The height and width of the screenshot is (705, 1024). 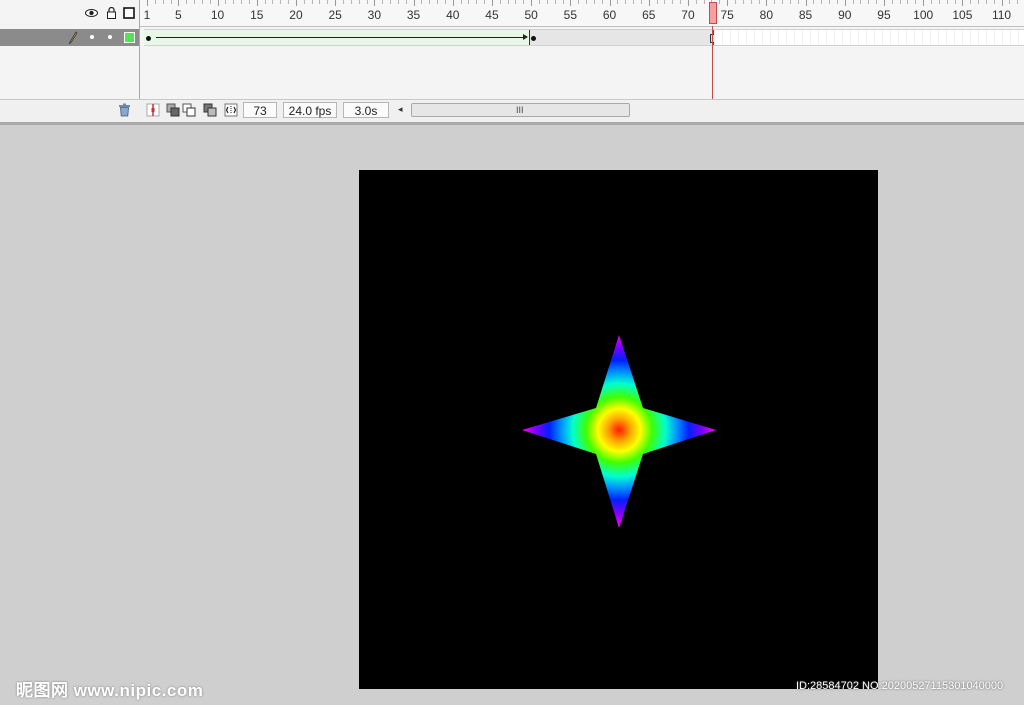 I want to click on ruler-label: 100, so click(x=923, y=15).